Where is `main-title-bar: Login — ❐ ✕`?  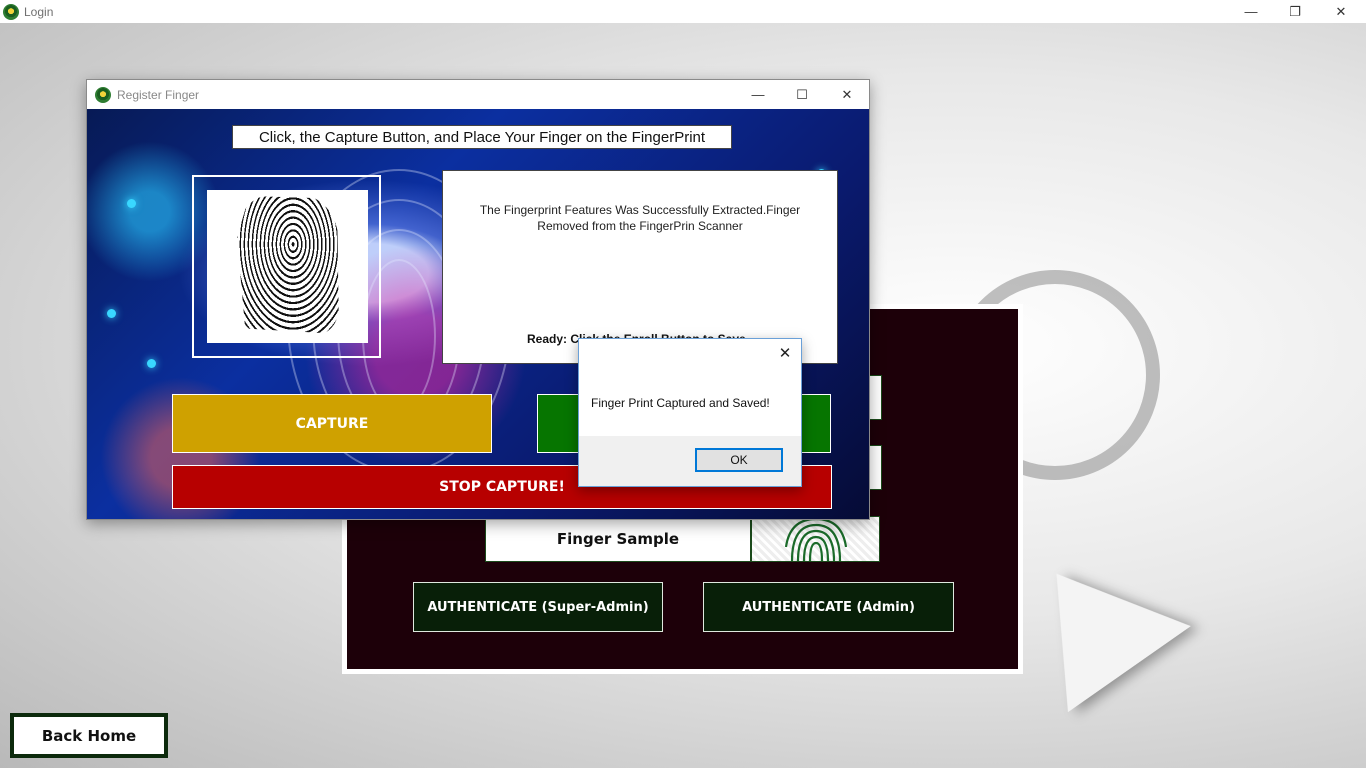
main-title-bar: Login — ❐ ✕ is located at coordinates (683, 11).